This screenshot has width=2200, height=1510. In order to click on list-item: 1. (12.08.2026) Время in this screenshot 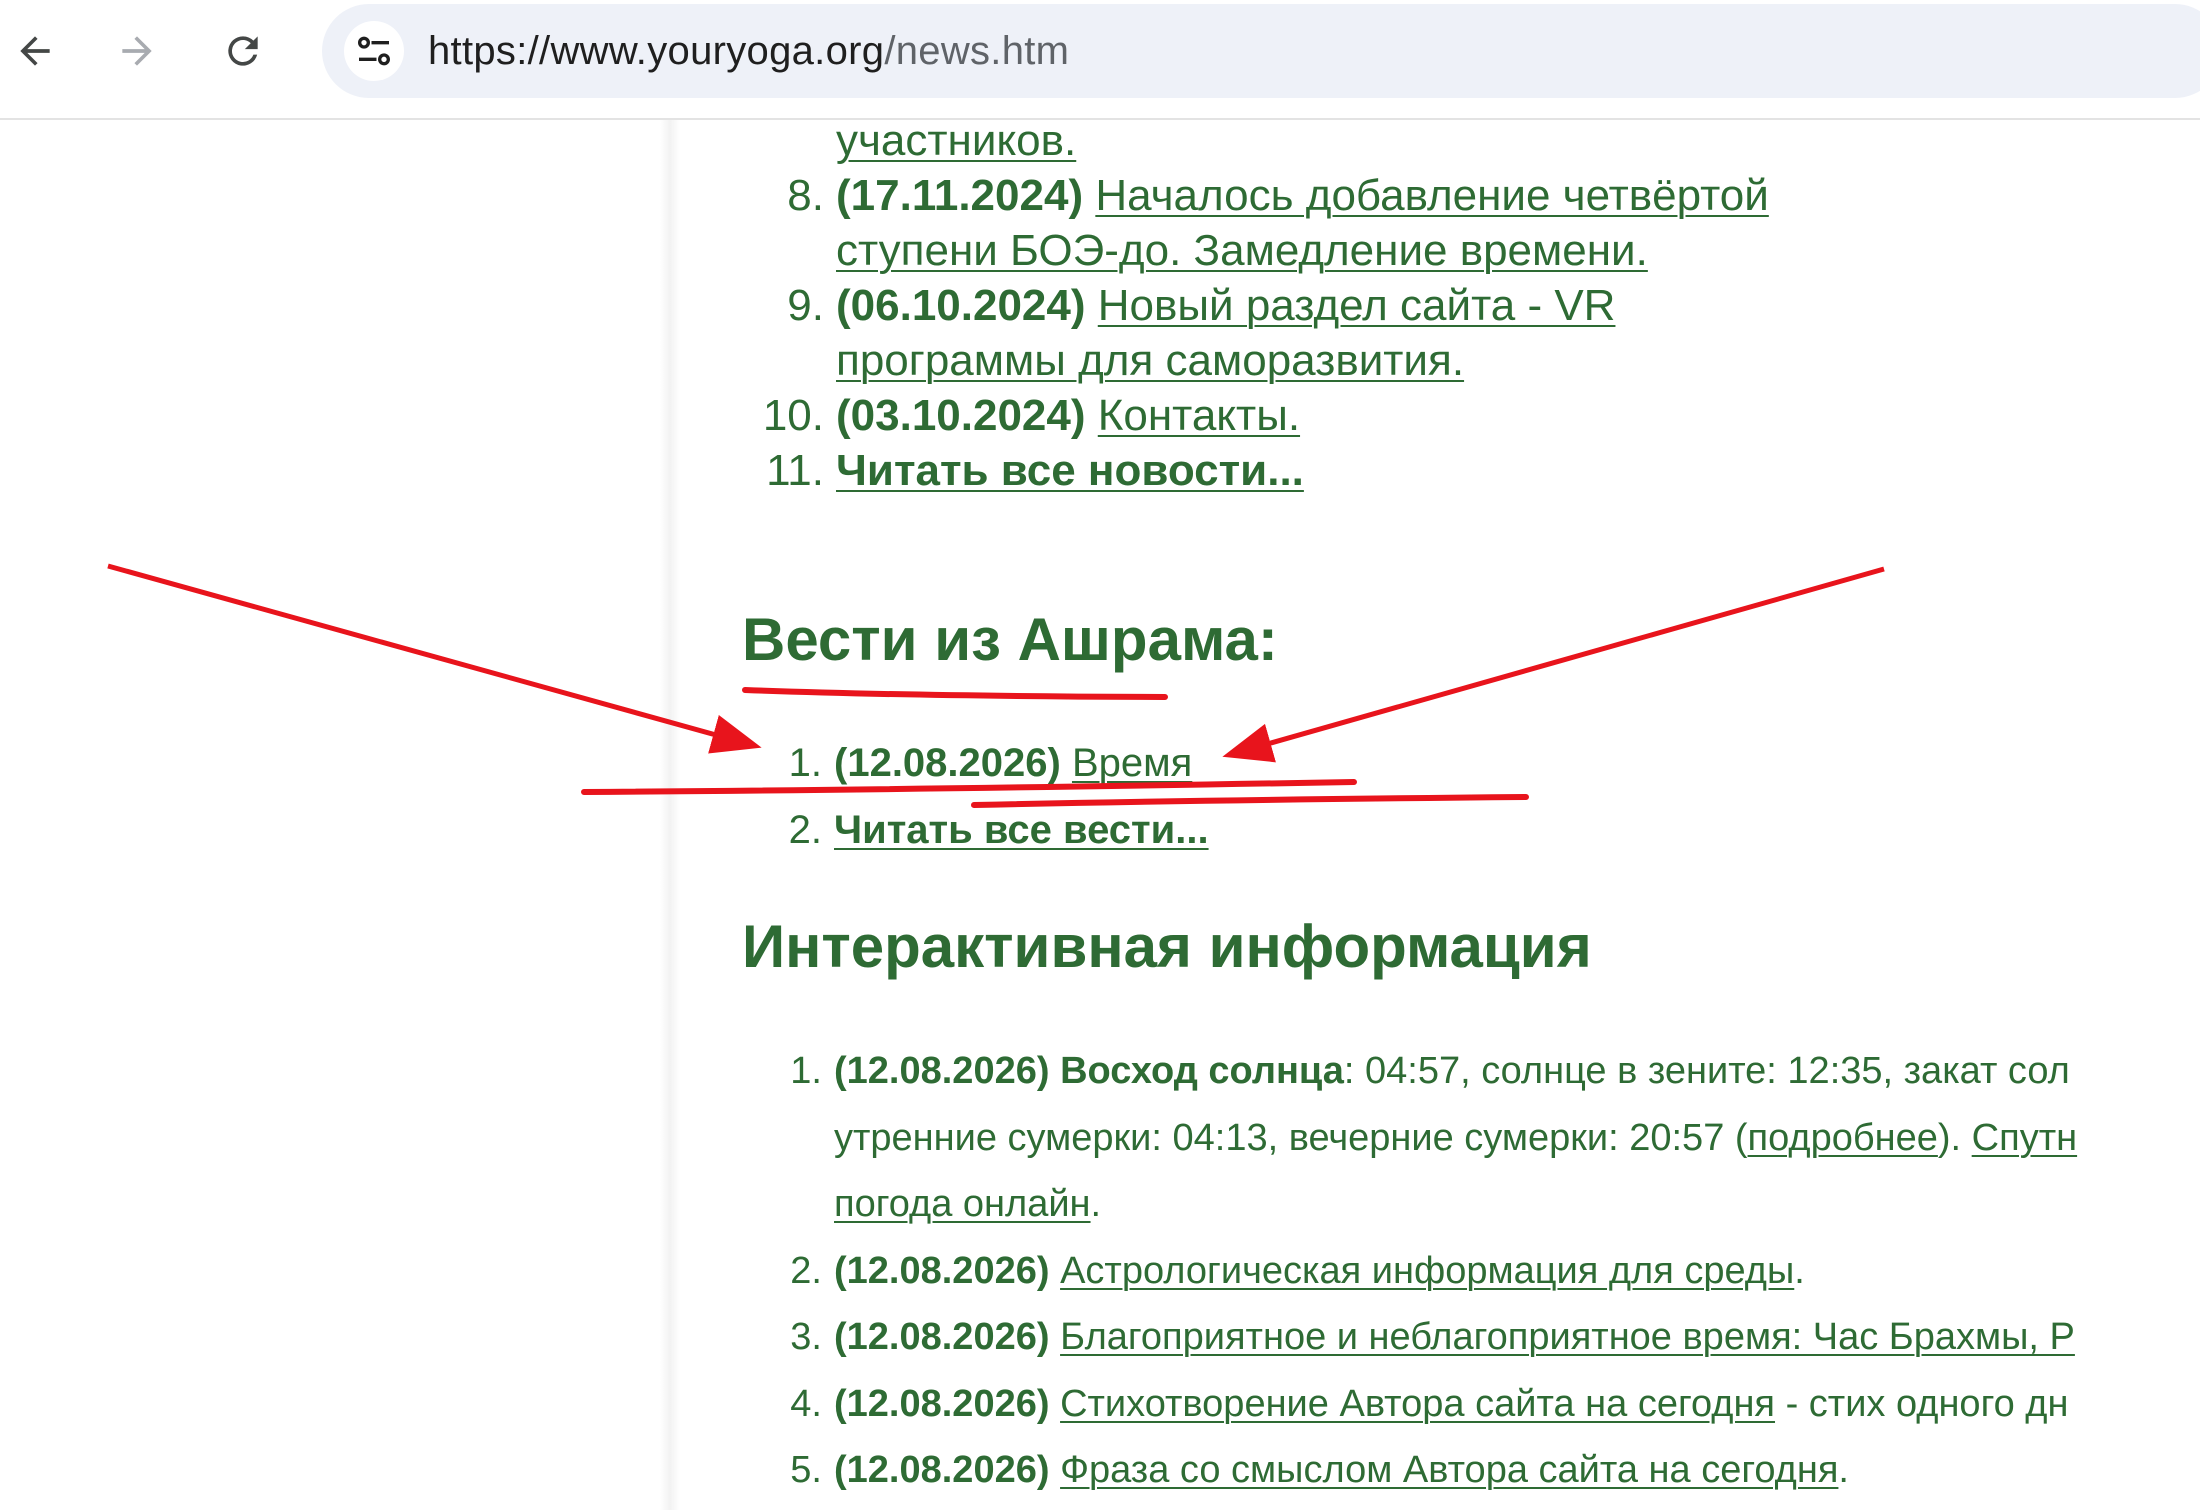, I will do `click(974, 763)`.